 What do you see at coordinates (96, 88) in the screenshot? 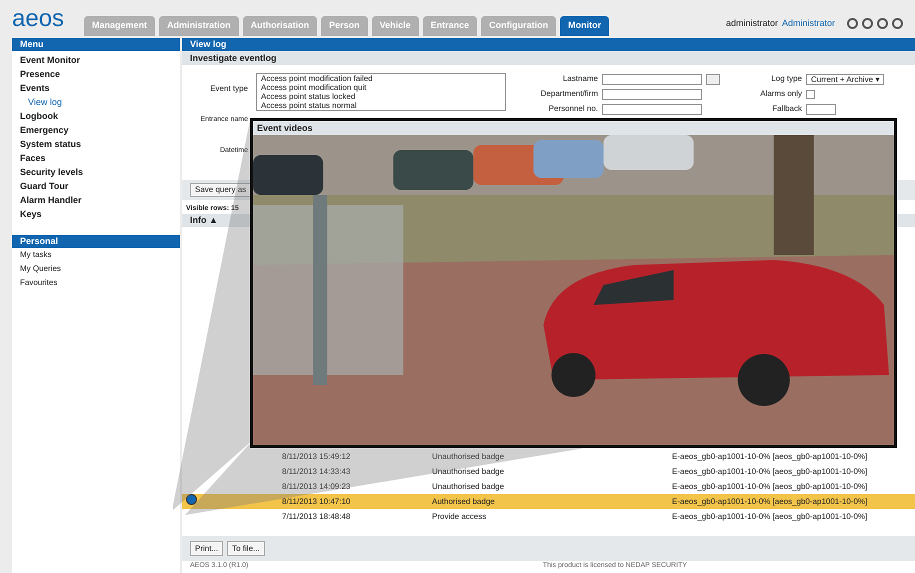
I see `menu-item: Events` at bounding box center [96, 88].